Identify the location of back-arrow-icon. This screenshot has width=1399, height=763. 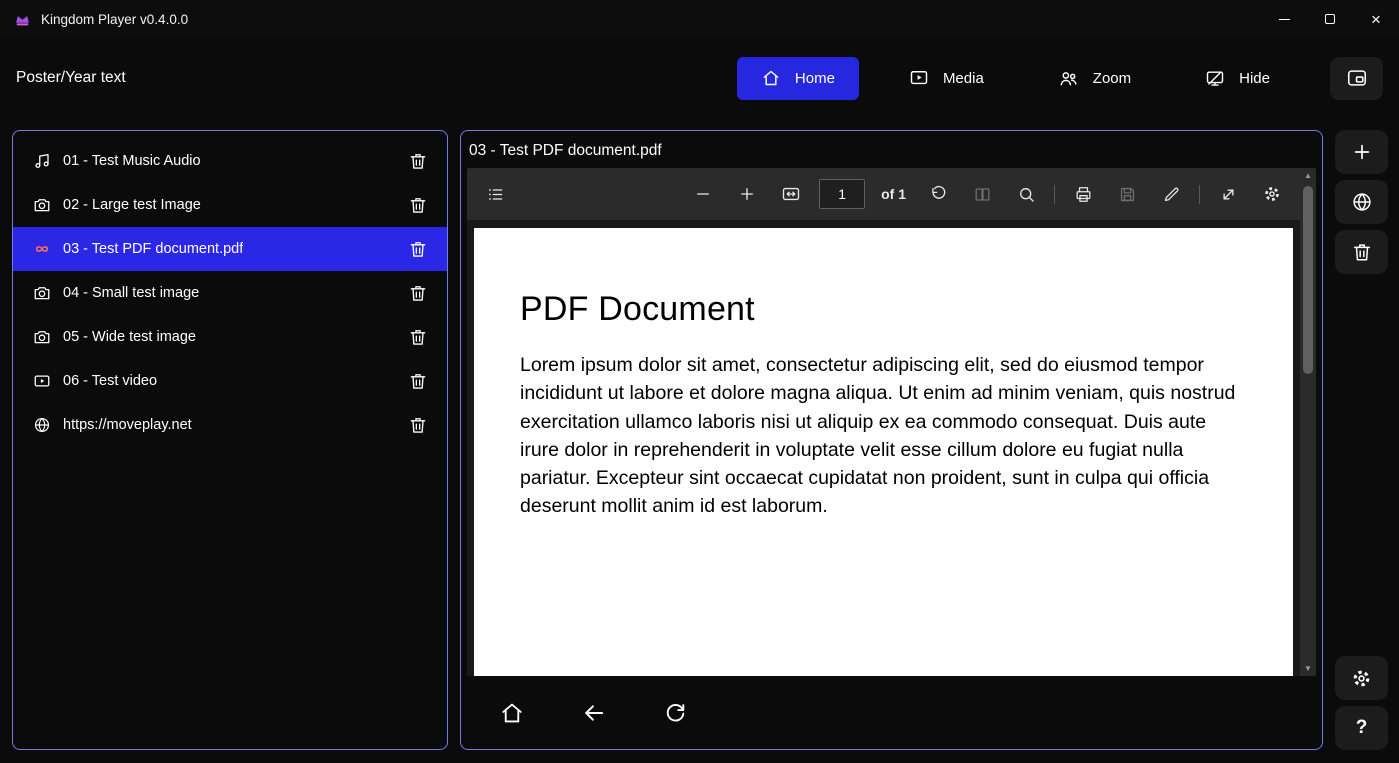
(594, 713).